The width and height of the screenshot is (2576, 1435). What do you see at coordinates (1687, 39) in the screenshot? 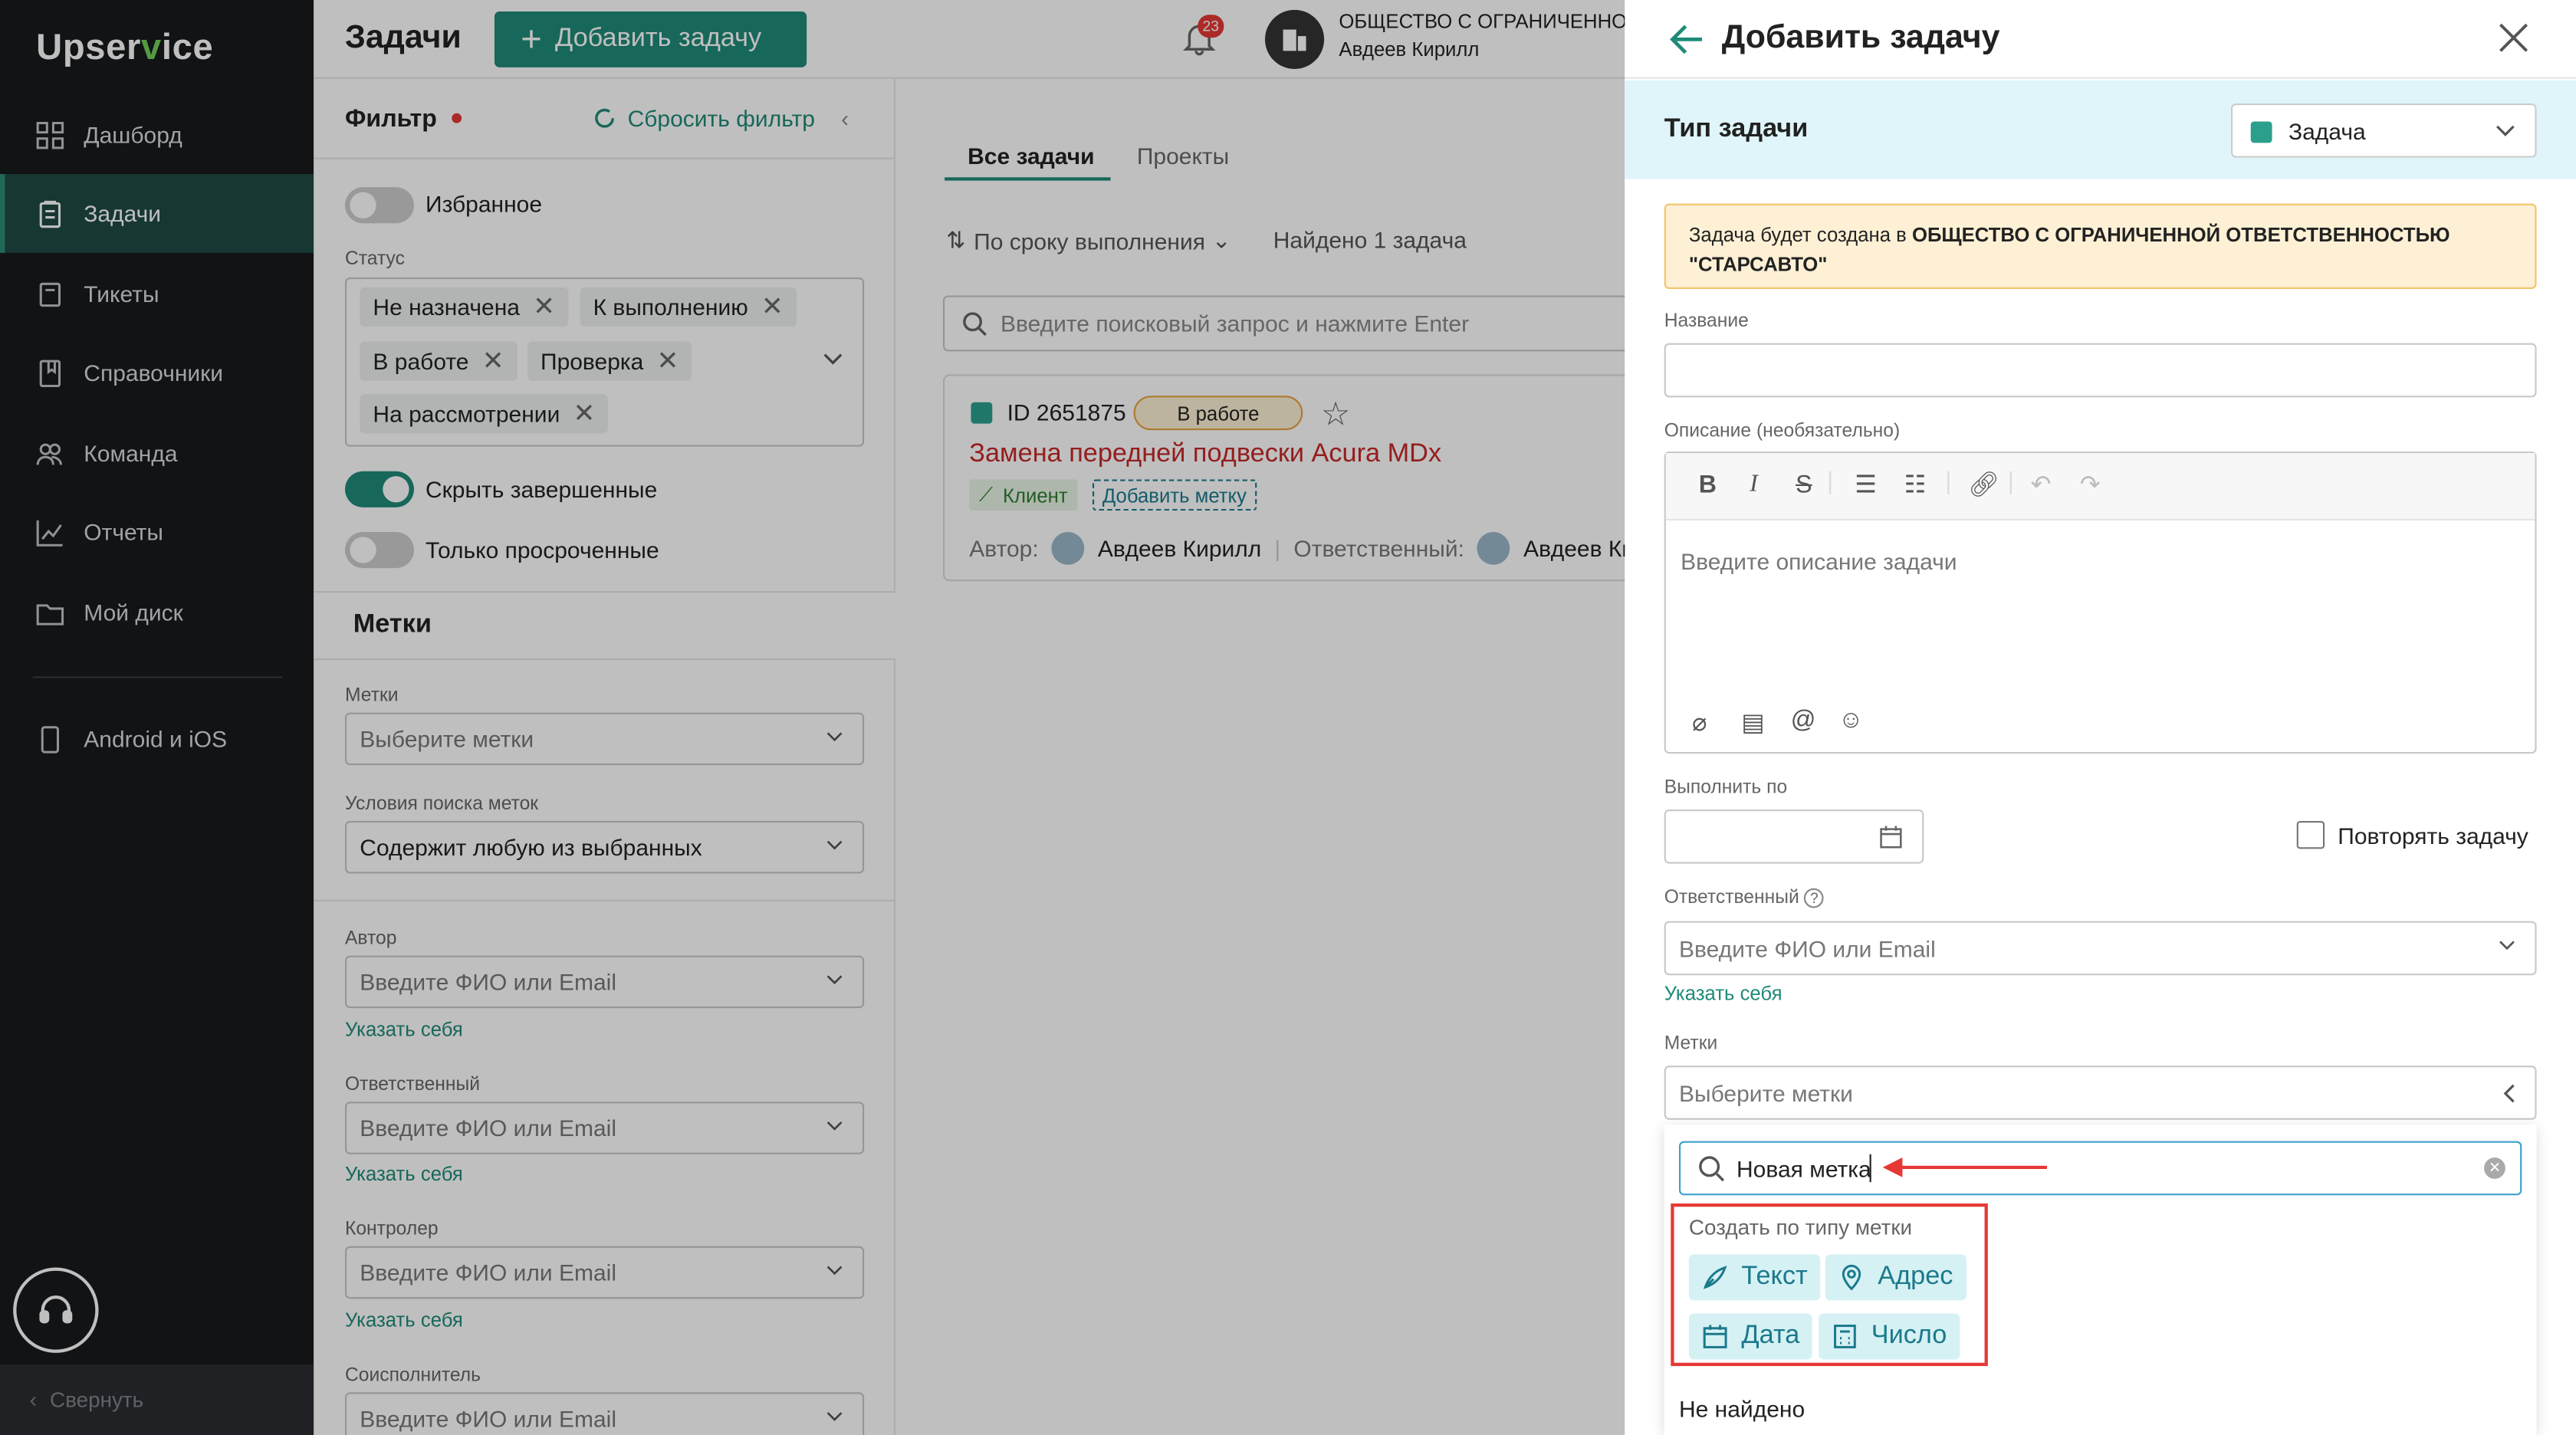
I see `back-arrow-icon` at bounding box center [1687, 39].